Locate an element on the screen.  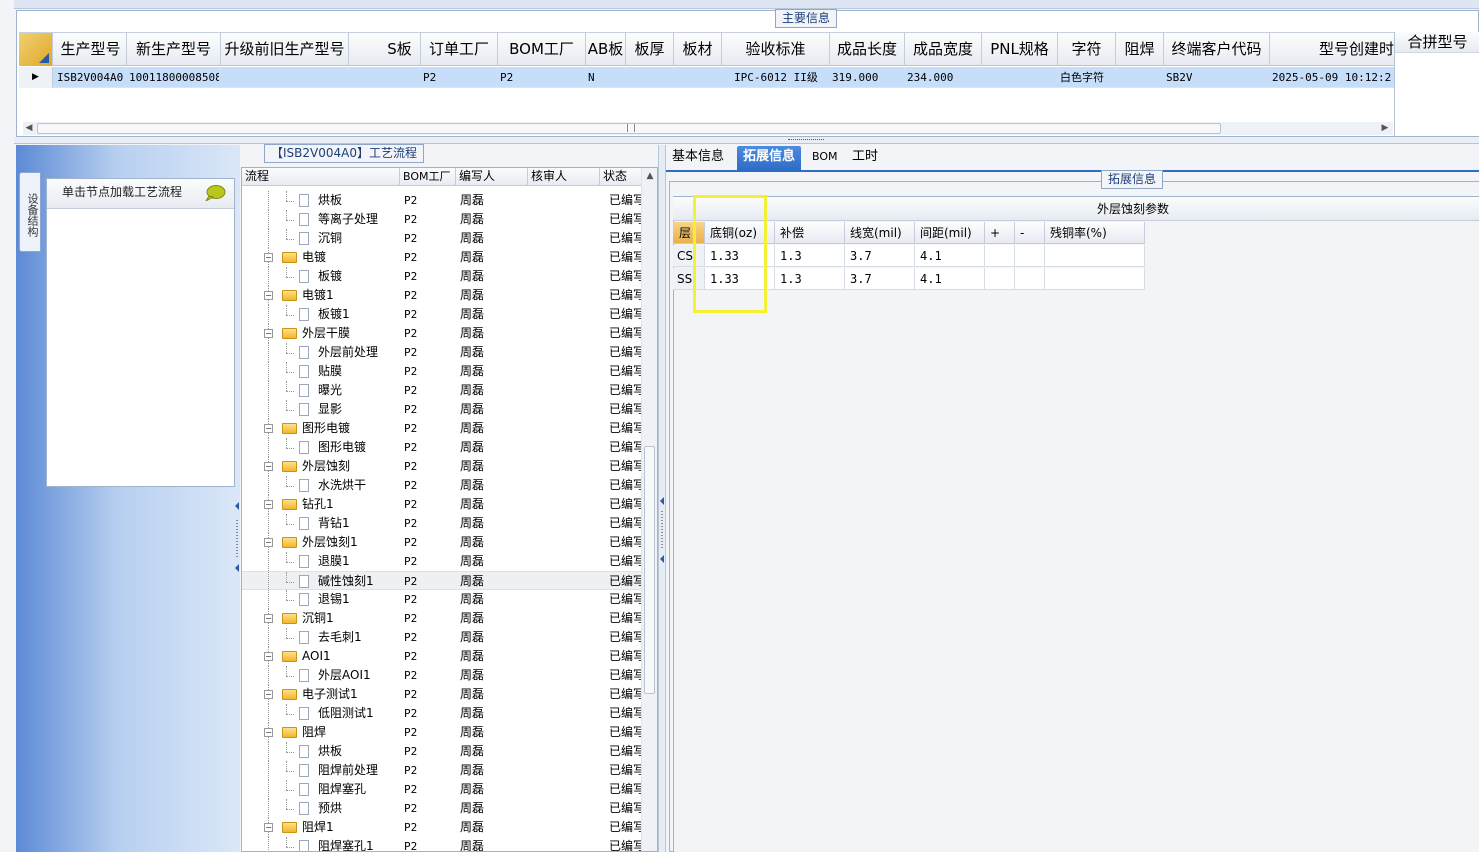
col-header: 终端客户代码 is located at coordinates (1217, 49).